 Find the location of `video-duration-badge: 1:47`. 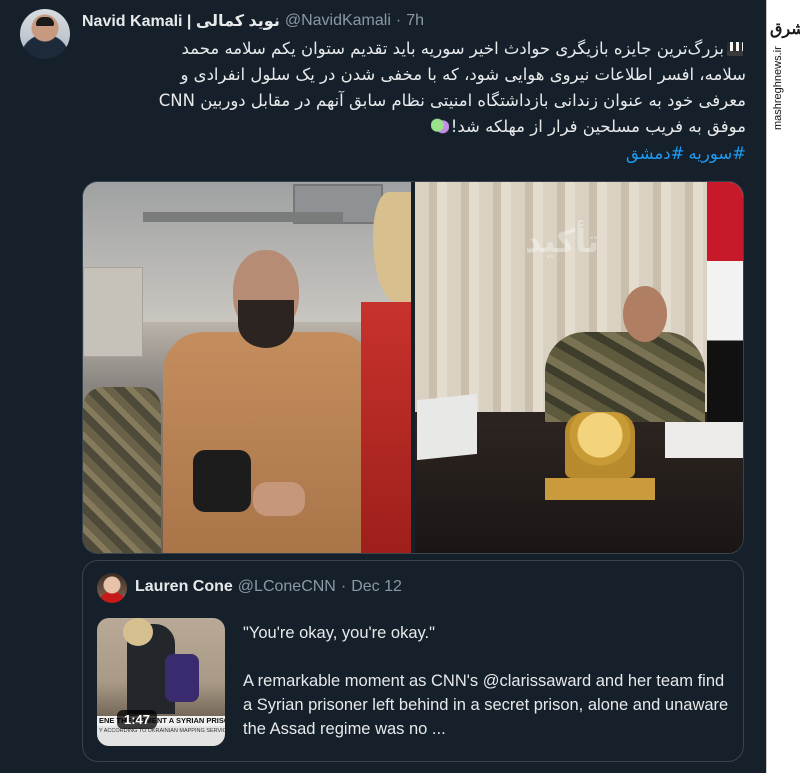

video-duration-badge: 1:47 is located at coordinates (137, 719).